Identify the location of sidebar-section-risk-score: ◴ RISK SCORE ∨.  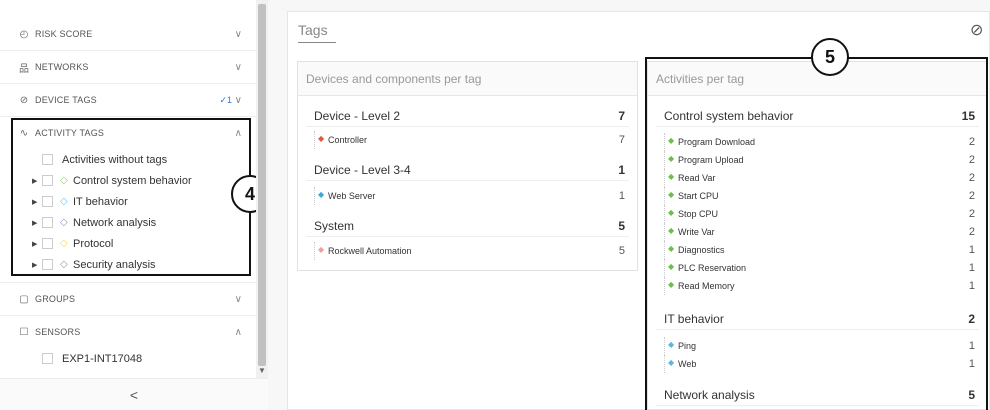
(128, 34).